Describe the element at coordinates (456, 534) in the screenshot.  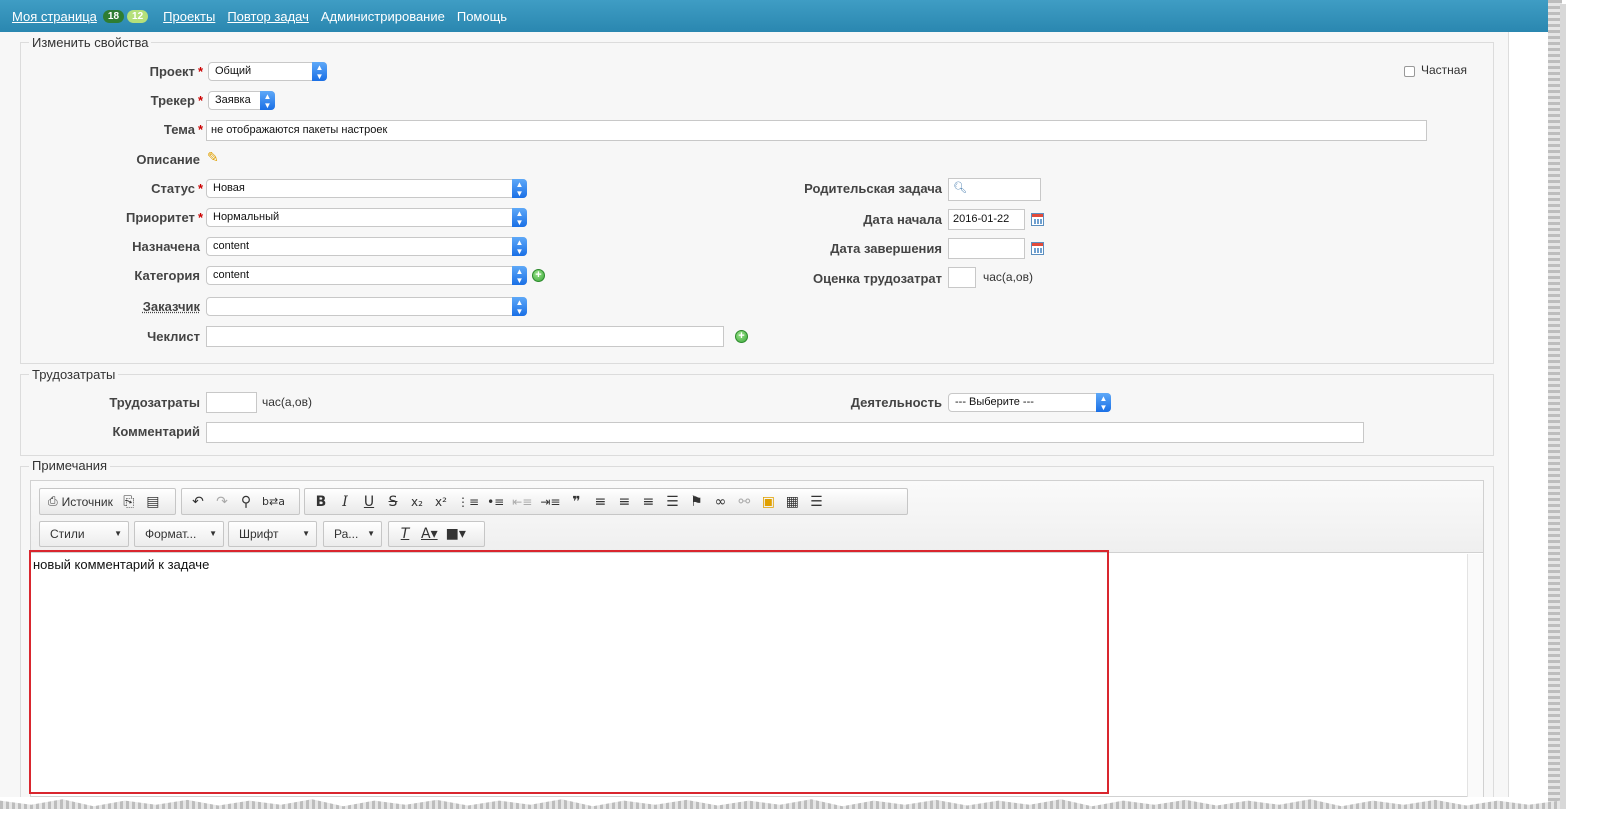
I see `background-color-icon: ■▾` at that location.